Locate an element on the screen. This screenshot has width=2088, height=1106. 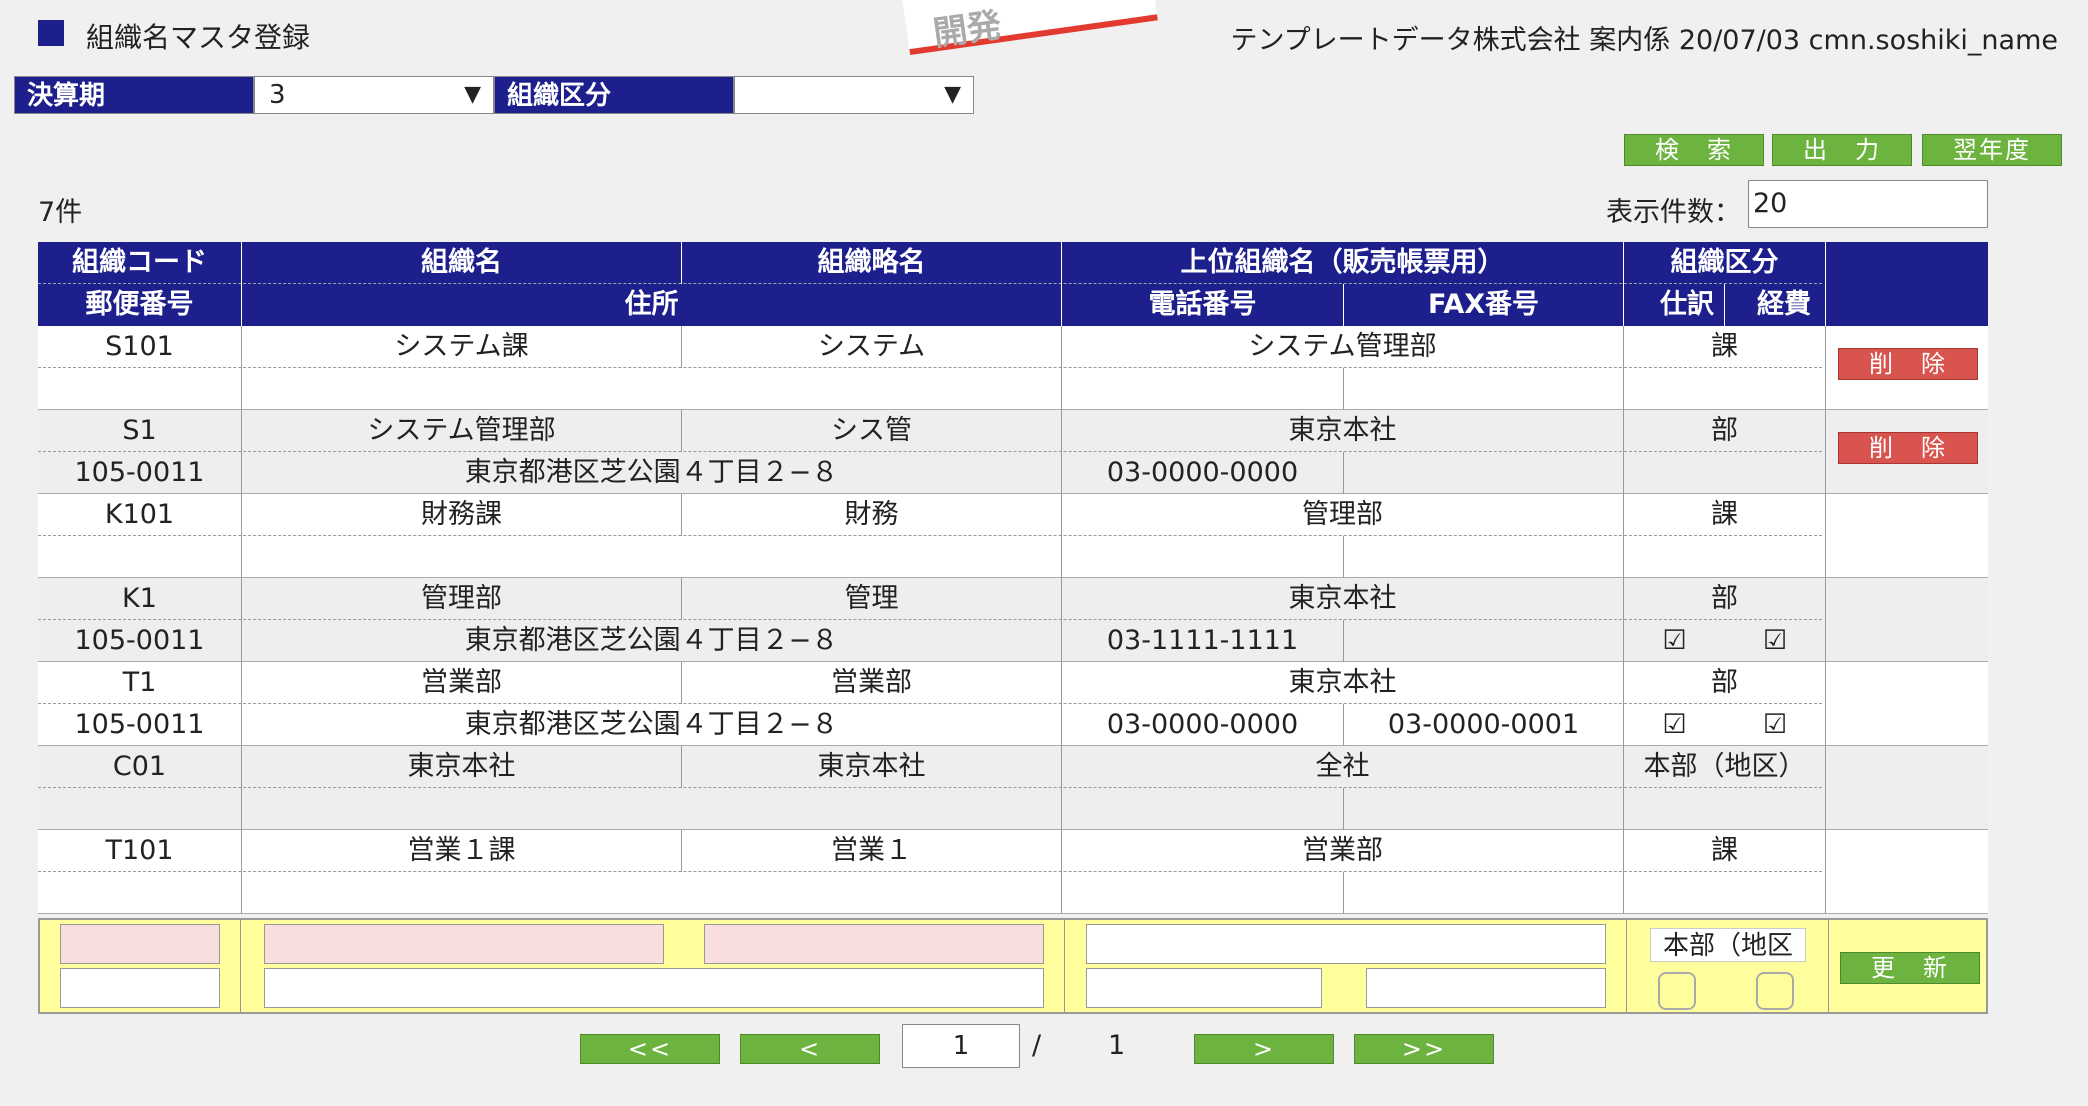
col-phone: 電話番号 is located at coordinates (1203, 305).